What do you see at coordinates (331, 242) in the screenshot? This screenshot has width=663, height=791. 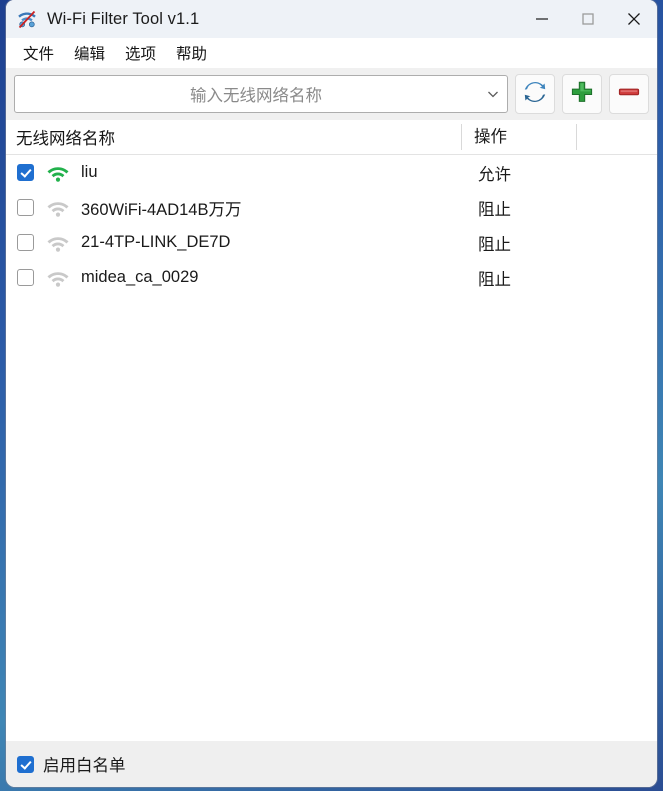 I see `table-row: 21-4TP-LINK_DE7D 阻止` at bounding box center [331, 242].